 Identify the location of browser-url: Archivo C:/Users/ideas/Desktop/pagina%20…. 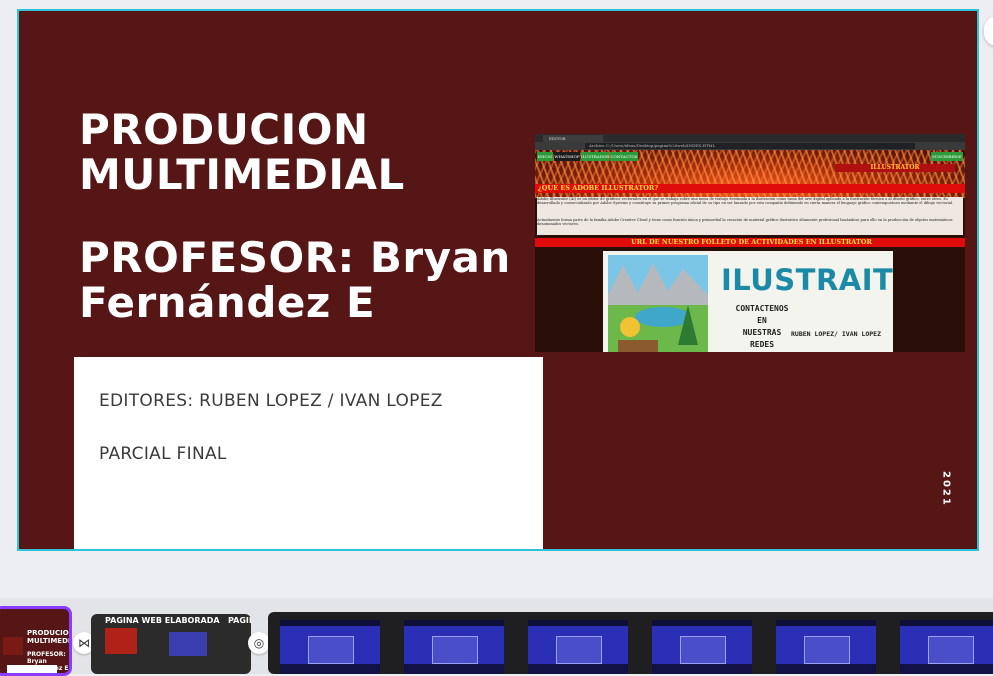
(750, 146).